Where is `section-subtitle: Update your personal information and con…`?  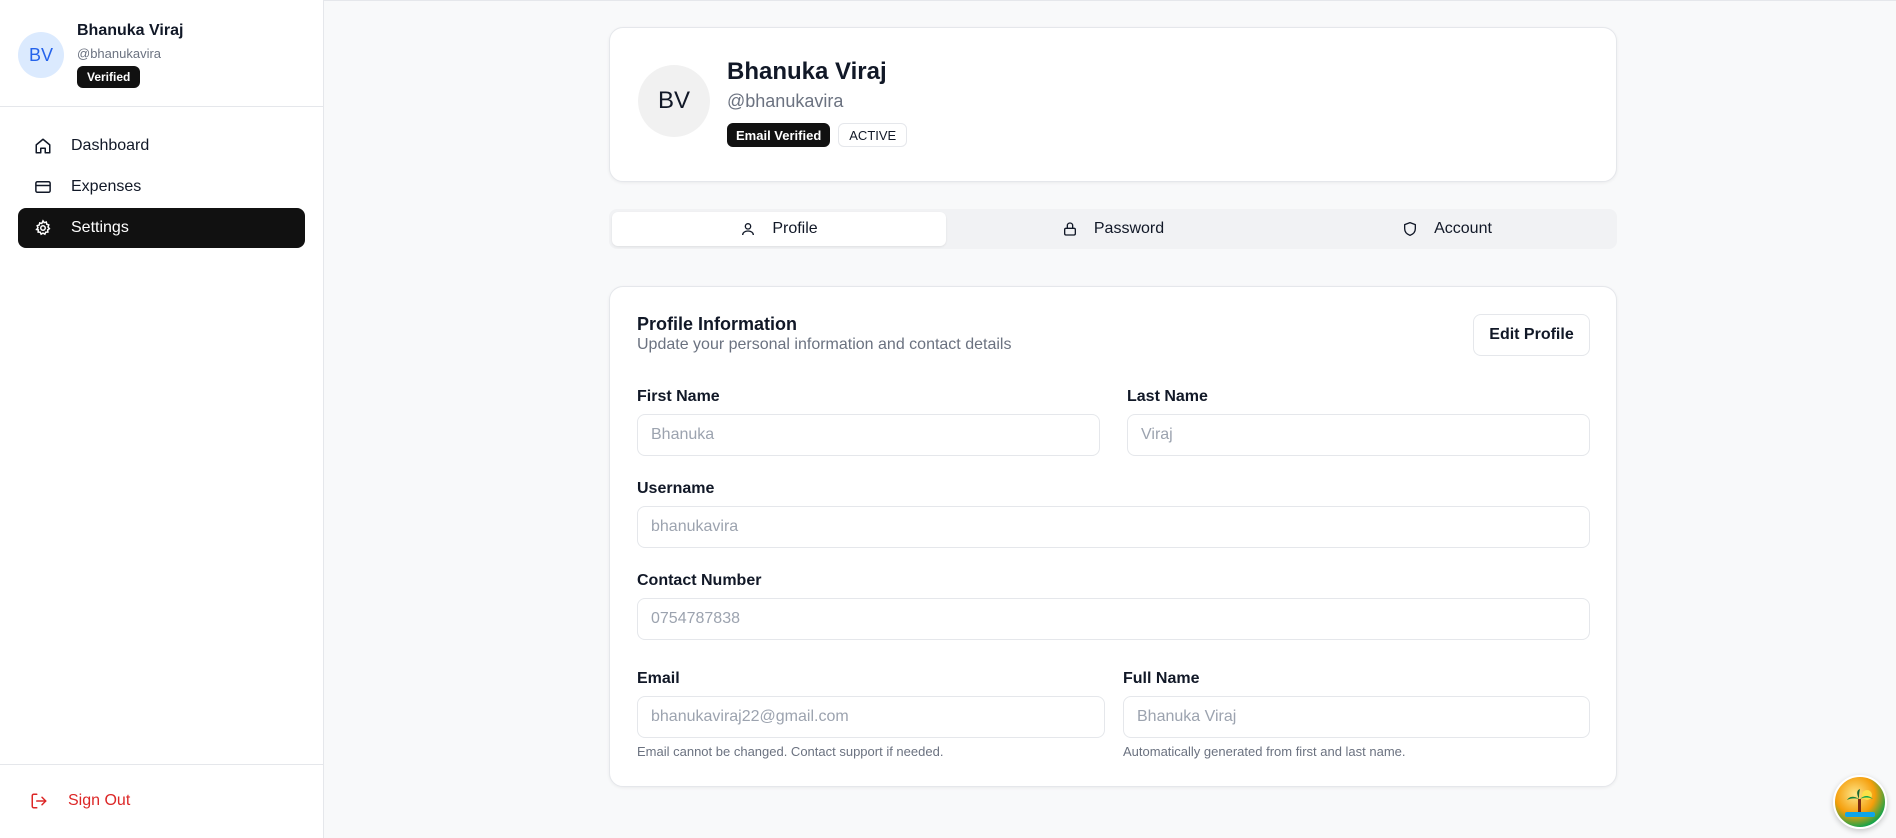
section-subtitle: Update your personal information and con… is located at coordinates (824, 344).